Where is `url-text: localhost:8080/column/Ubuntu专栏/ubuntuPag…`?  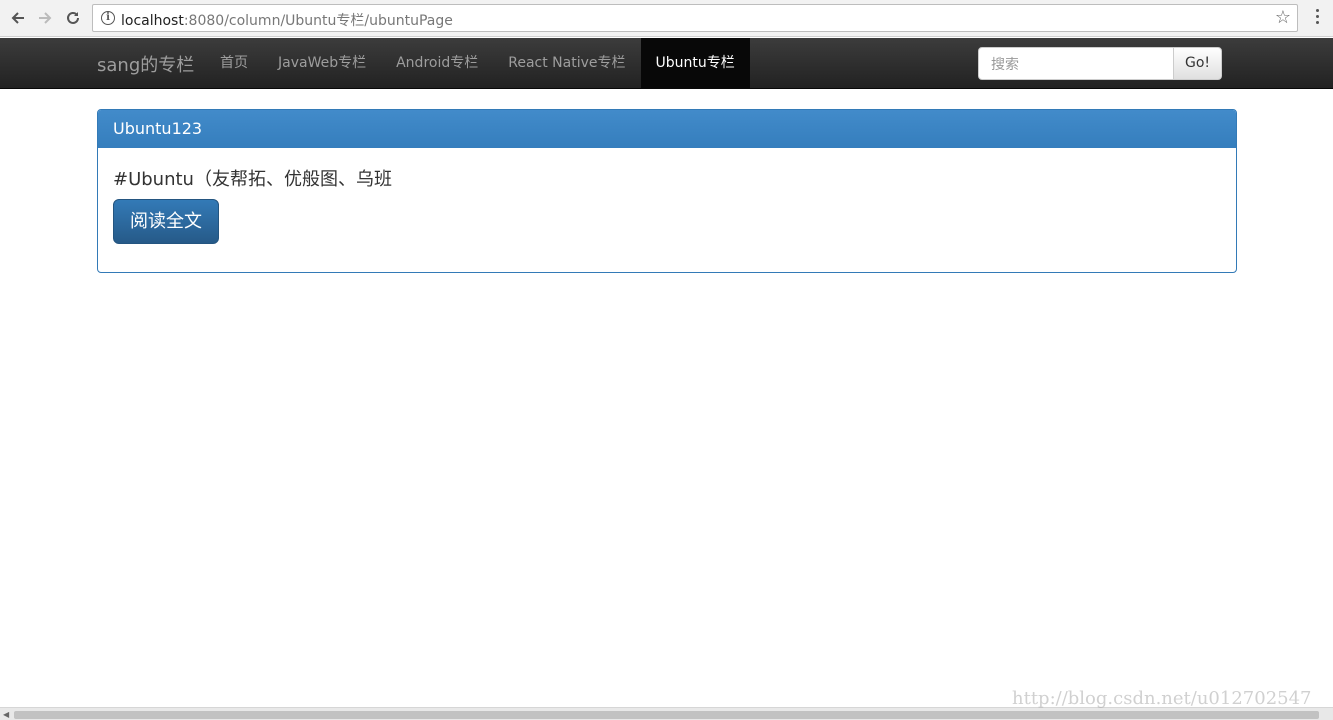
url-text: localhost:8080/column/Ubuntu专栏/ubuntuPag… is located at coordinates (287, 20).